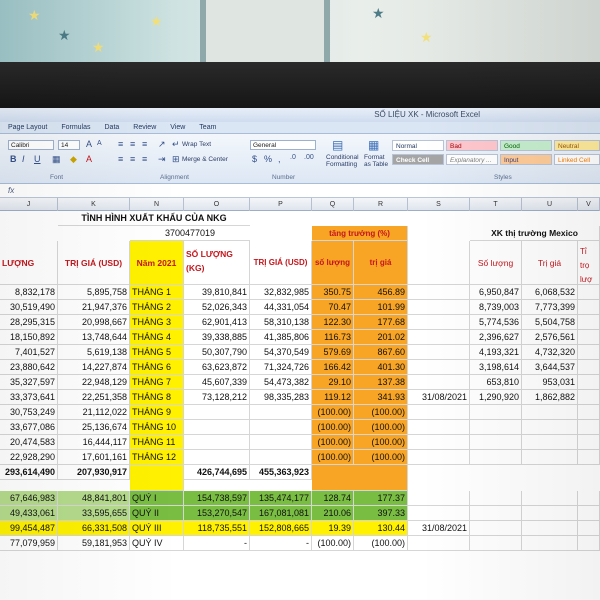 This screenshot has width=600, height=600. Describe the element at coordinates (157, 412) in the screenshot. I see `period-cell: THÁNG 9` at that location.